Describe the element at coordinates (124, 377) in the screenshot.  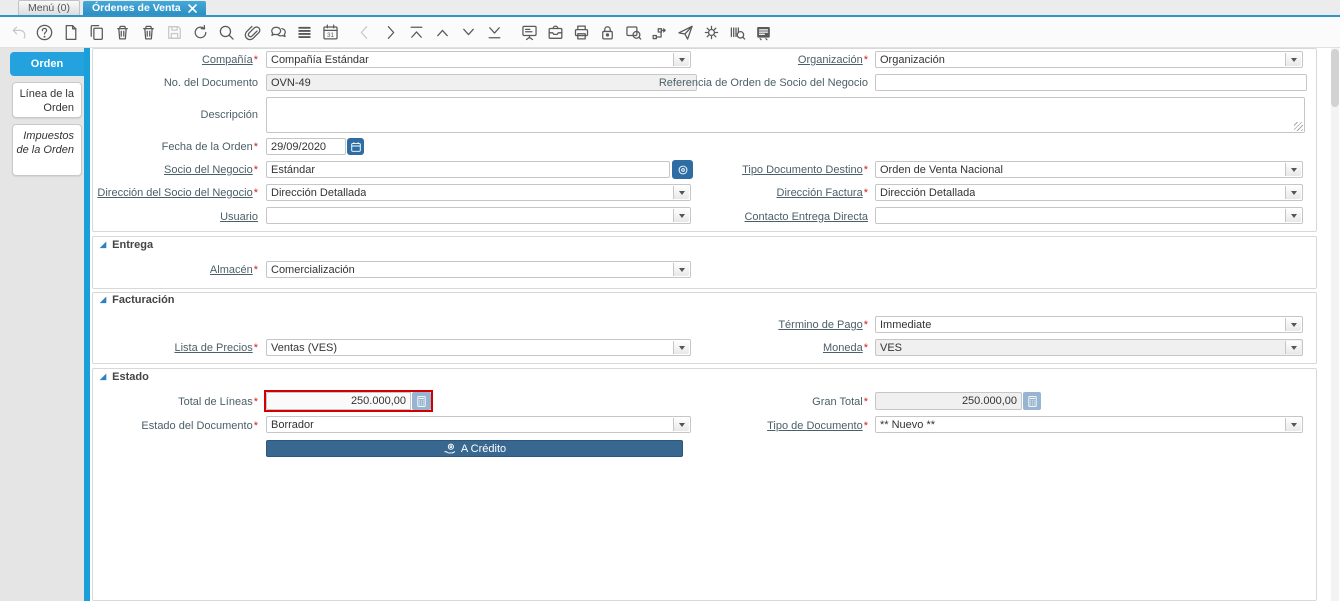
I see `section-header-estado: ◢ Estado` at that location.